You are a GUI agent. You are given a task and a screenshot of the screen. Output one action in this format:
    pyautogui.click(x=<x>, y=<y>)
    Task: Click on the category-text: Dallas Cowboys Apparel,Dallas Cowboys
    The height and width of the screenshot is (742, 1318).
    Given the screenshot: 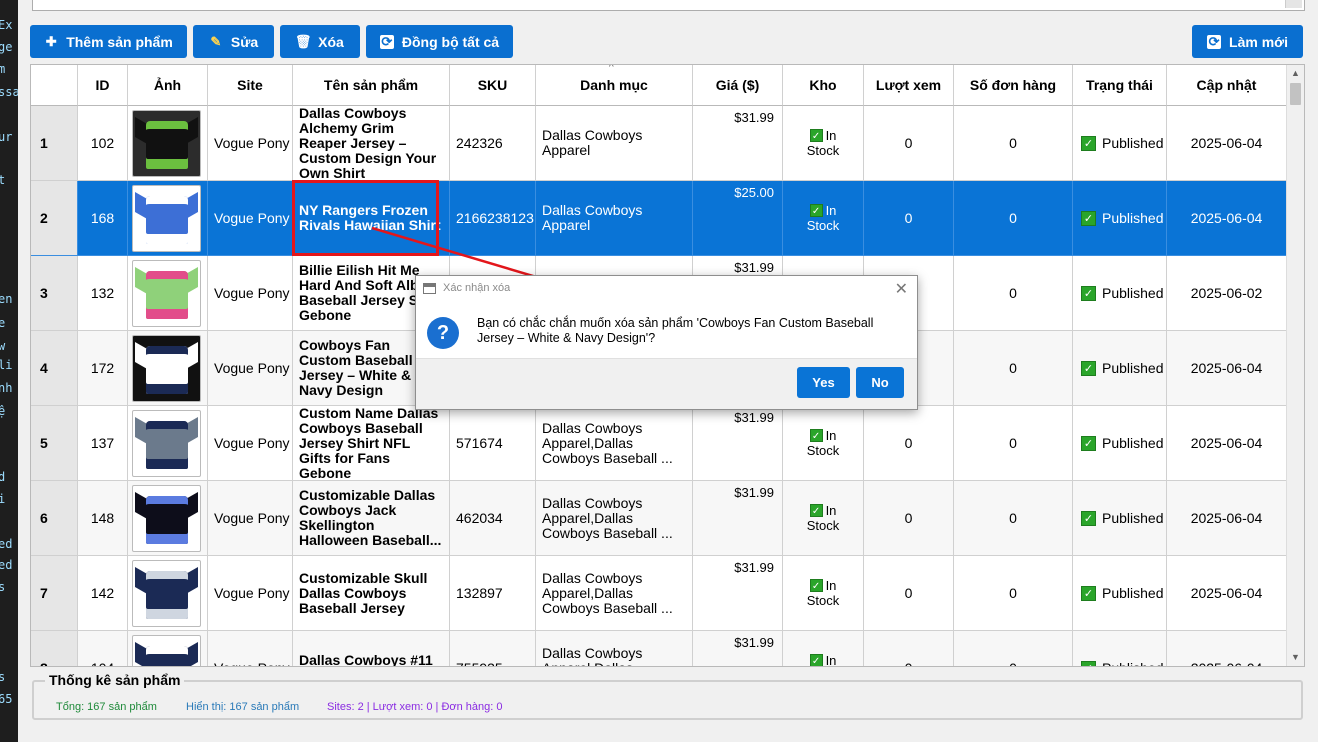 What is the action you would take?
    pyautogui.click(x=592, y=655)
    